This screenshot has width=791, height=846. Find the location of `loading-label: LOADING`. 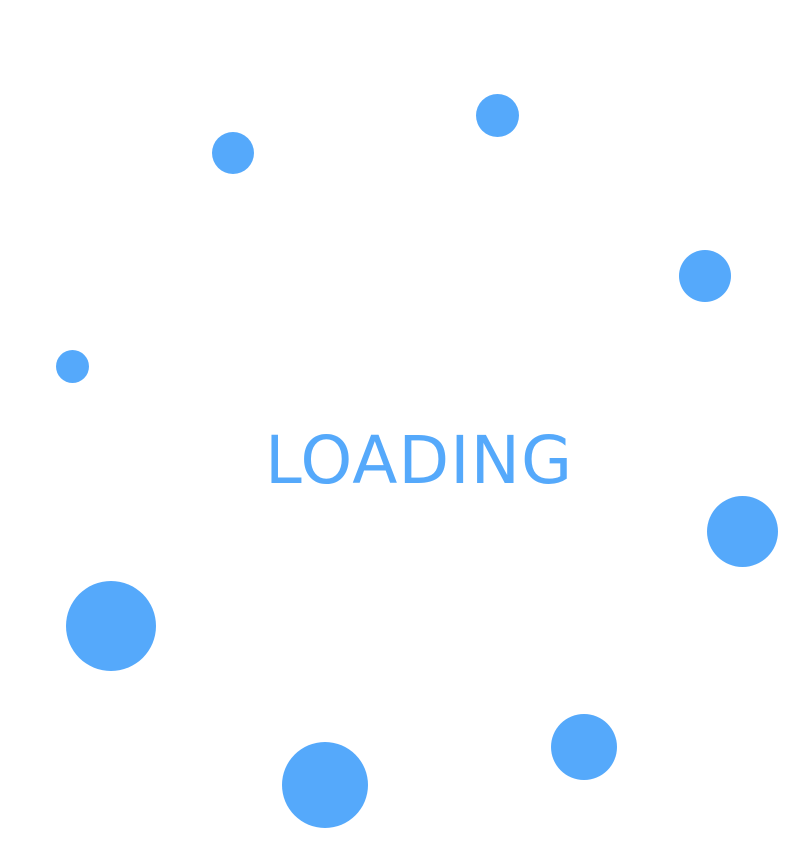

loading-label: LOADING is located at coordinates (419, 460).